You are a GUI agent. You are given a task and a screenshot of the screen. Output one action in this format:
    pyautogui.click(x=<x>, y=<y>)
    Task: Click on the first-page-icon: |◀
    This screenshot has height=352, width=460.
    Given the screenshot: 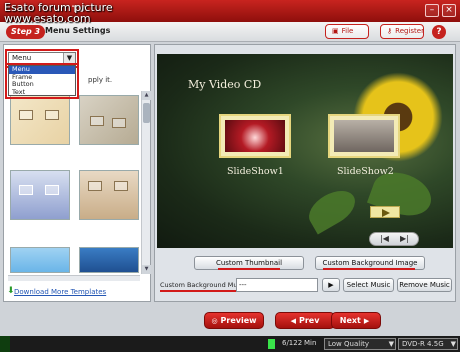 What is the action you would take?
    pyautogui.click(x=384, y=238)
    